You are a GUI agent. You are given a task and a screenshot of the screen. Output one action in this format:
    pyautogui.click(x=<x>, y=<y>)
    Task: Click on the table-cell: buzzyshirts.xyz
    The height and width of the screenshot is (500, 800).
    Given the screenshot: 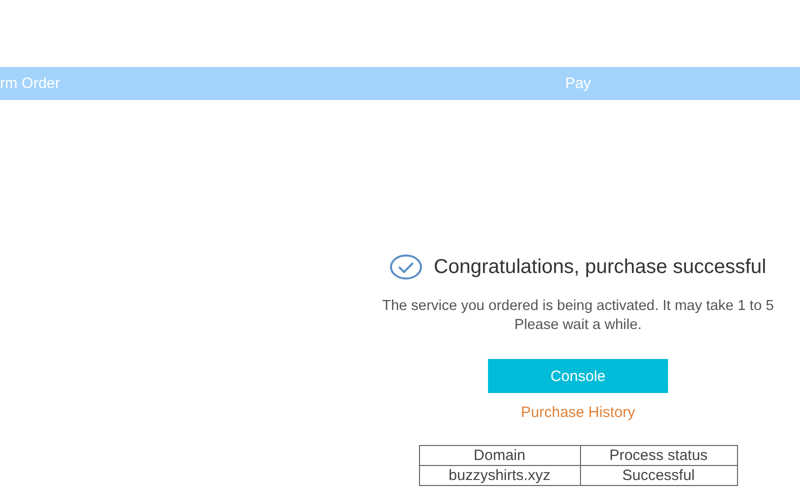 What is the action you would take?
    pyautogui.click(x=499, y=476)
    